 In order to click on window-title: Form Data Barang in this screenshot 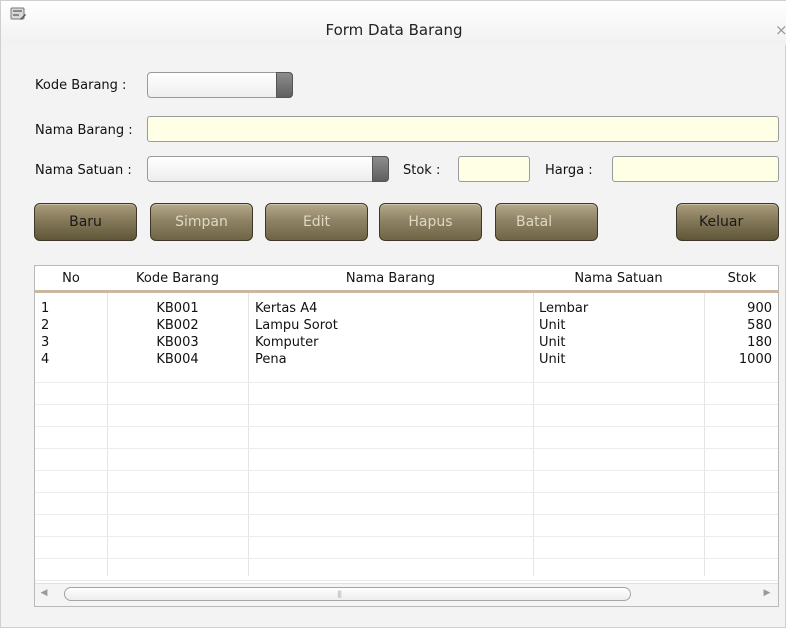, I will do `click(394, 30)`.